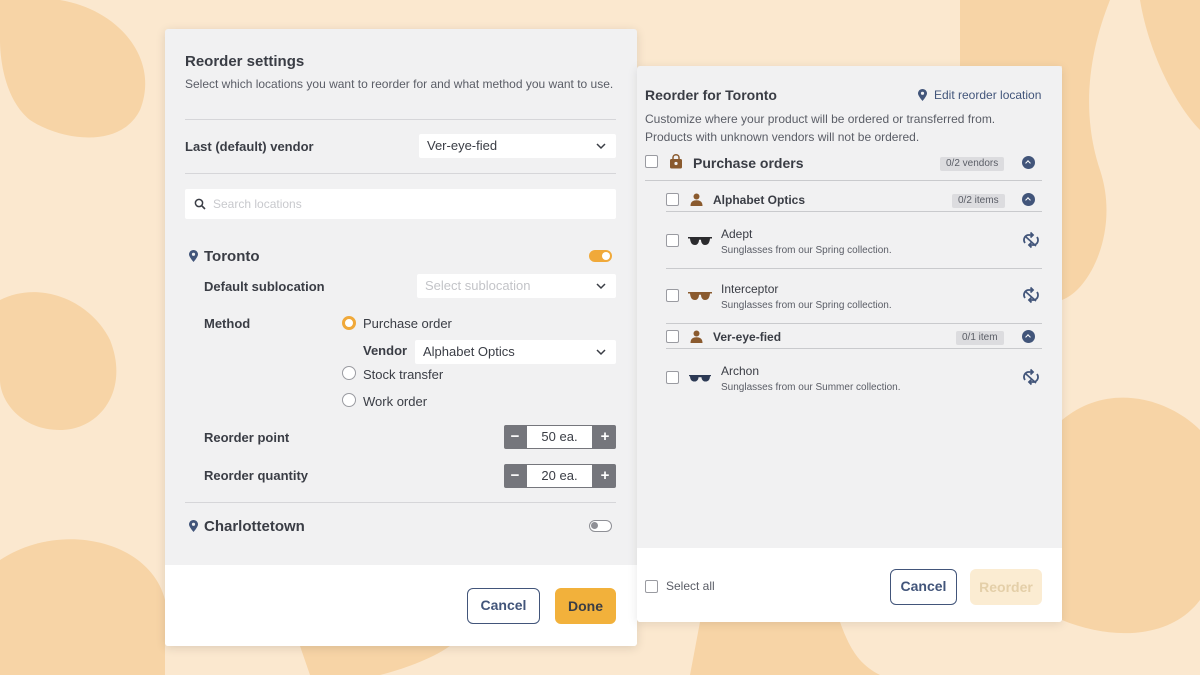 The image size is (1200, 675). I want to click on reorder-quantity-stepper: − 20 ea. +, so click(560, 476).